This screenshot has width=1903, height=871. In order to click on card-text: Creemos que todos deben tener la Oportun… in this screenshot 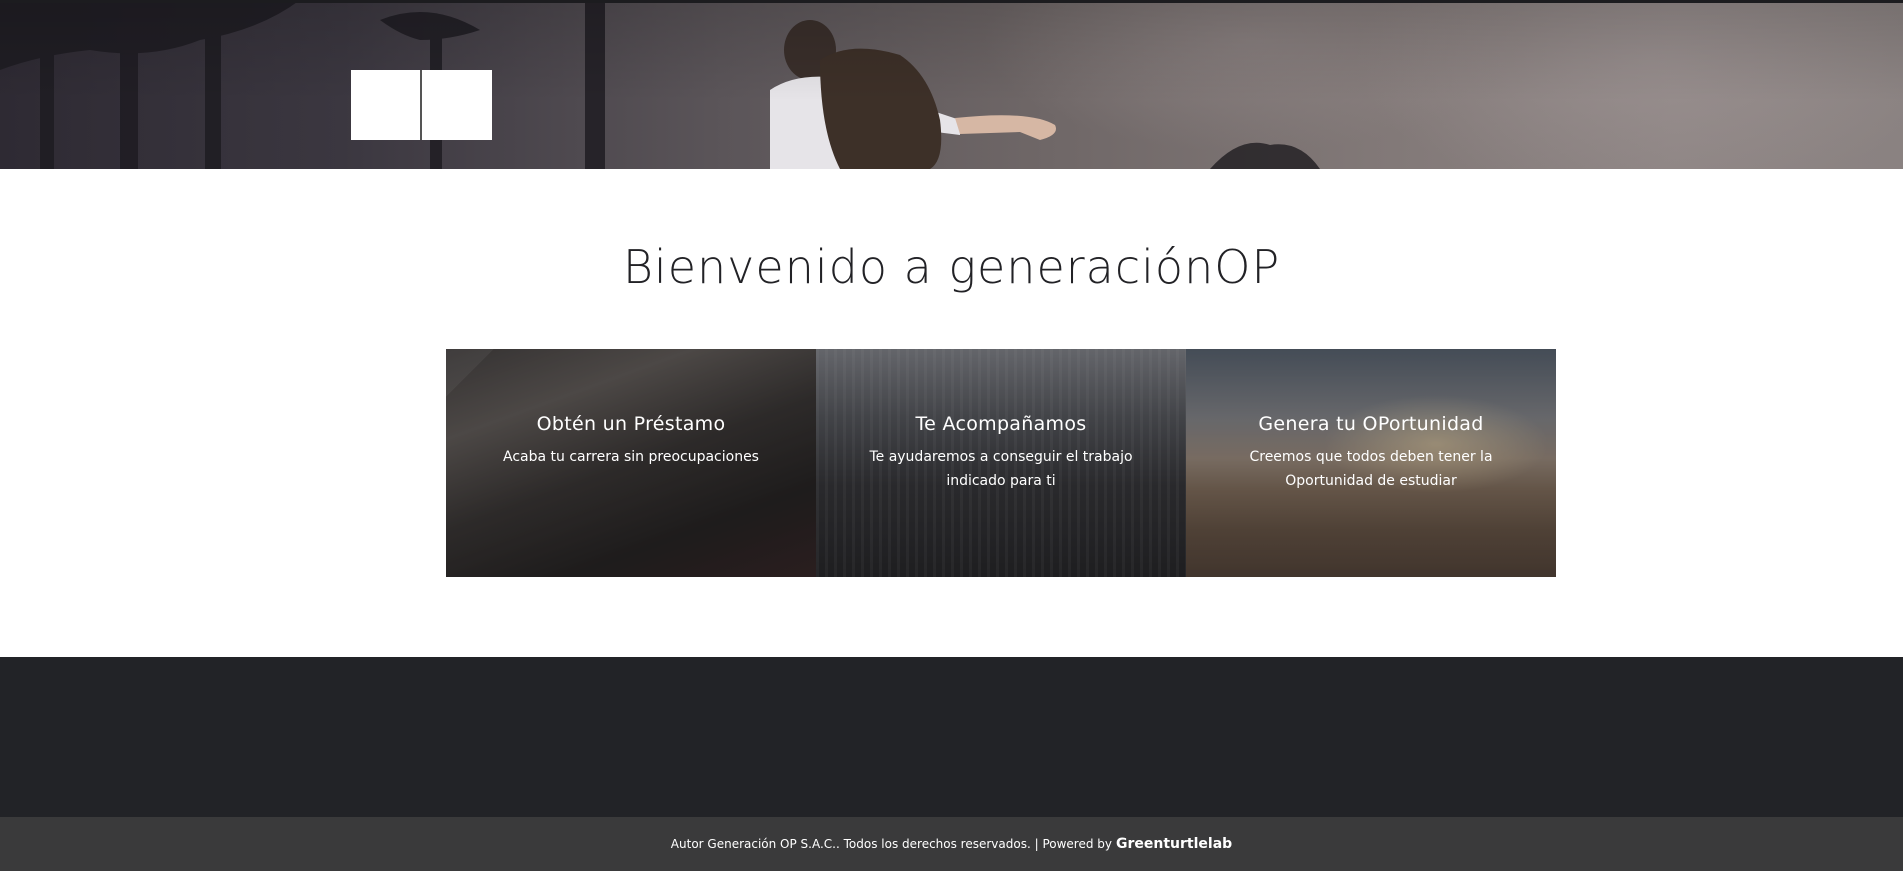, I will do `click(1371, 469)`.